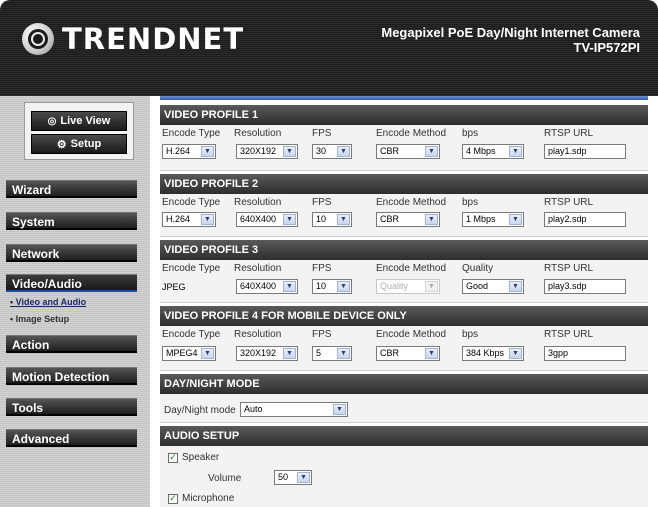 Image resolution: width=658 pixels, height=507 pixels. I want to click on p1-encode-type-select: H.264 ▼, so click(189, 151).